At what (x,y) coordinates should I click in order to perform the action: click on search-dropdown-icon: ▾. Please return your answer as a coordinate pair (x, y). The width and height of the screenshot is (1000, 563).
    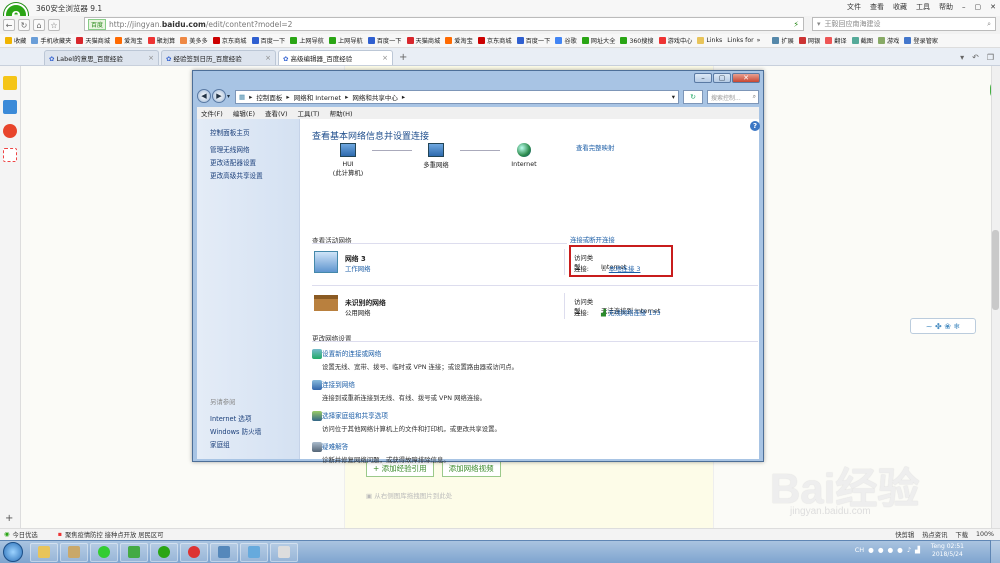
    Looking at the image, I should click on (819, 24).